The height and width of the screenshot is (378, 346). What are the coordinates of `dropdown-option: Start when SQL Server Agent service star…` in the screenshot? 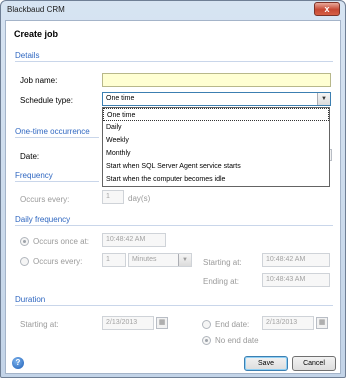 It's located at (216, 166).